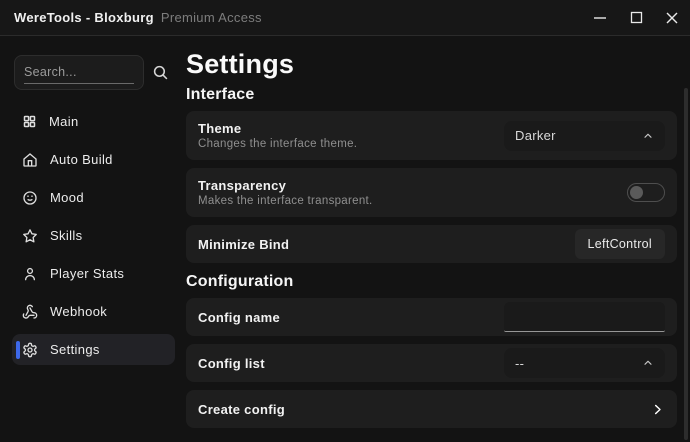 The image size is (690, 442). I want to click on home-icon, so click(30, 160).